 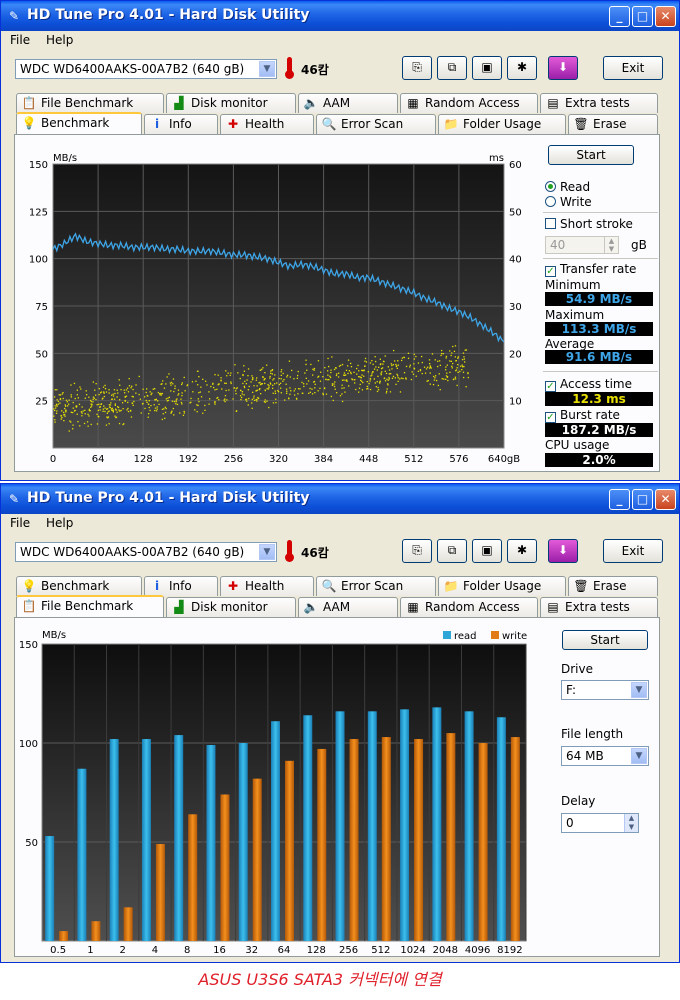 What do you see at coordinates (308, 828) in the screenshot?
I see `read-bar` at bounding box center [308, 828].